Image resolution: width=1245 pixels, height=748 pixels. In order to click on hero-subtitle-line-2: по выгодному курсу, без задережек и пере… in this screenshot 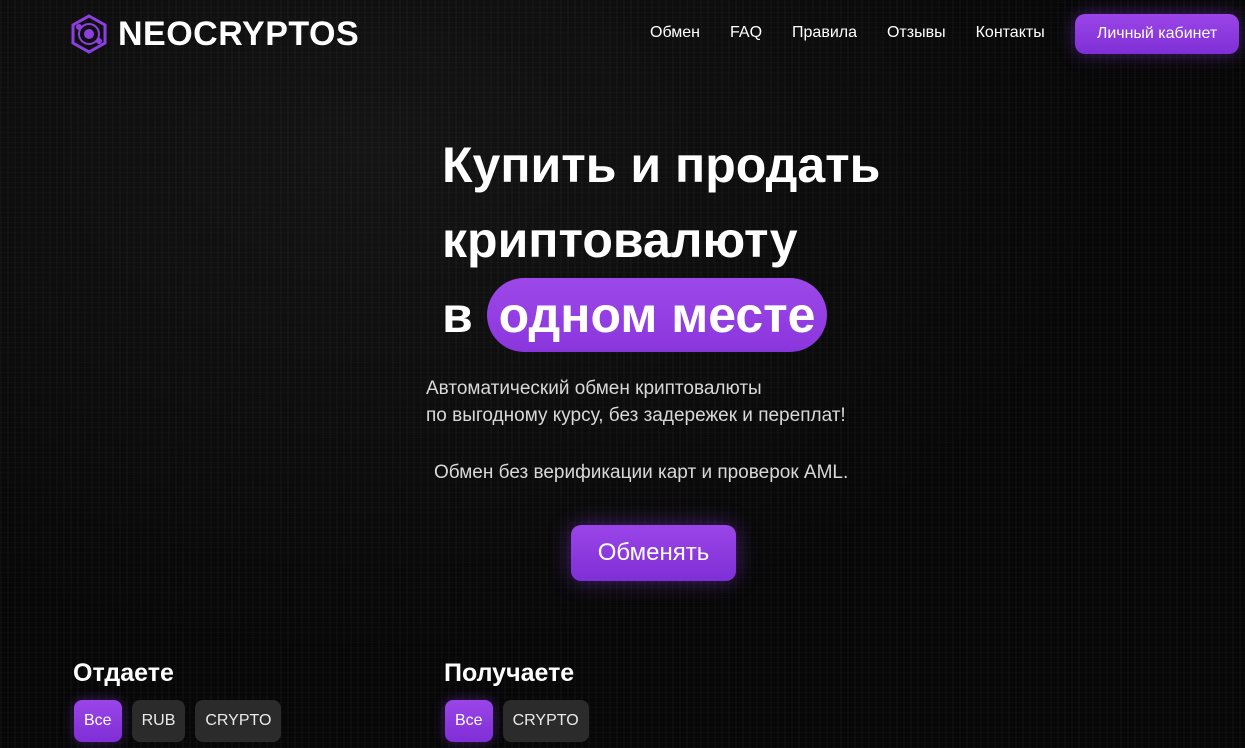, I will do `click(636, 415)`.